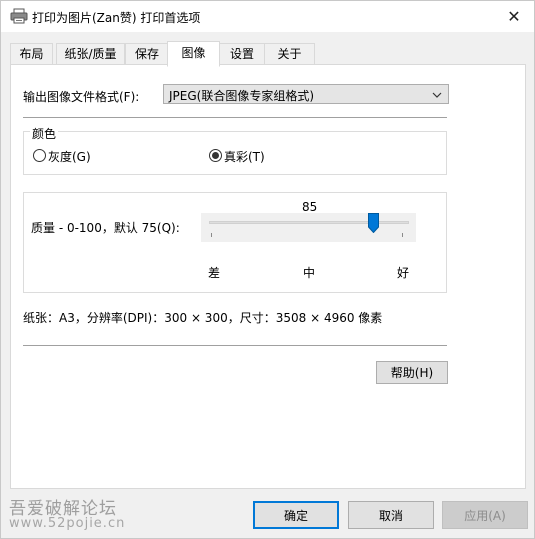  Describe the element at coordinates (242, 53) in the screenshot. I see `tab-settings: 设置` at that location.